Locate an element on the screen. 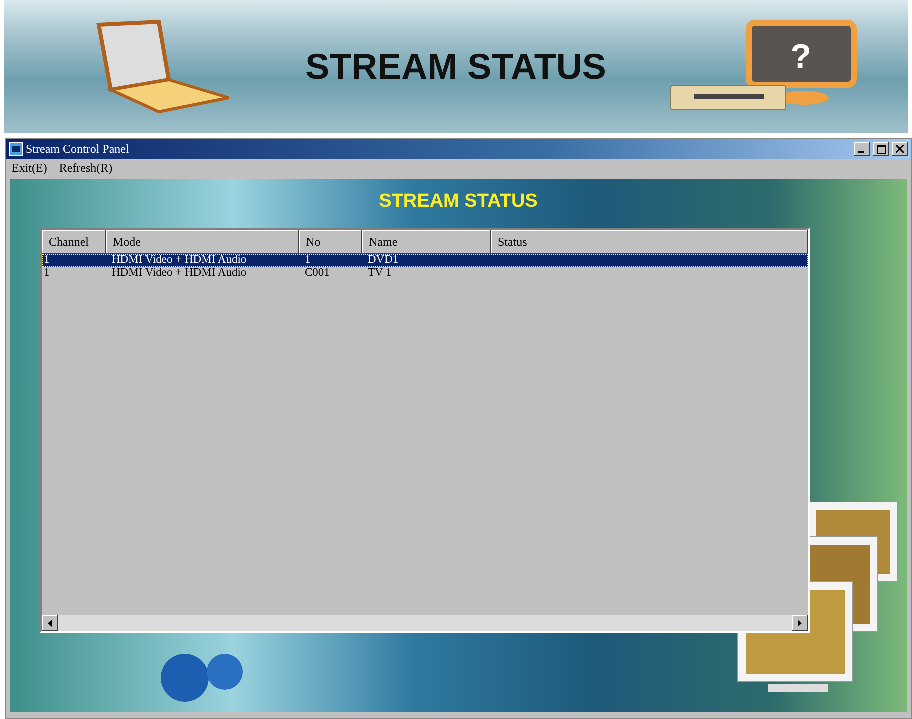  app-icon is located at coordinates (16, 149).